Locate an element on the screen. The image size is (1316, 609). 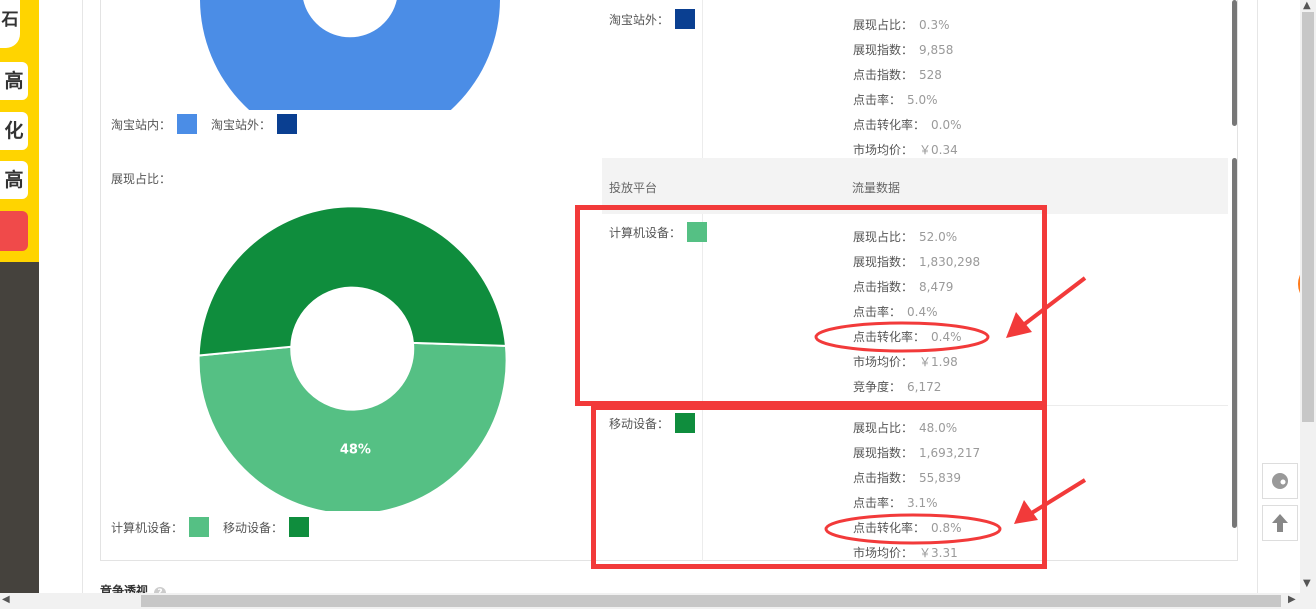
feedback-button is located at coordinates (1280, 481).